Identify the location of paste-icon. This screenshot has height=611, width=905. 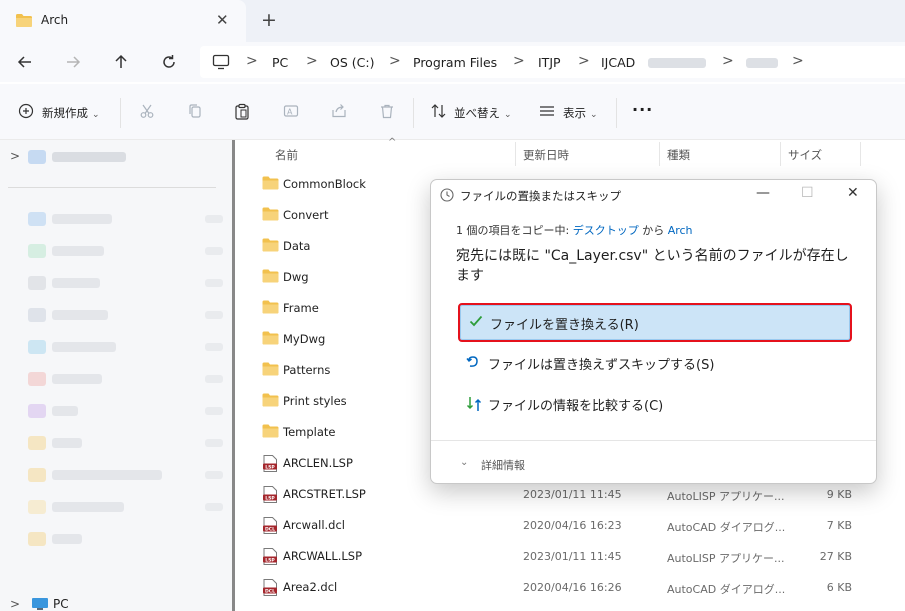
(242, 111).